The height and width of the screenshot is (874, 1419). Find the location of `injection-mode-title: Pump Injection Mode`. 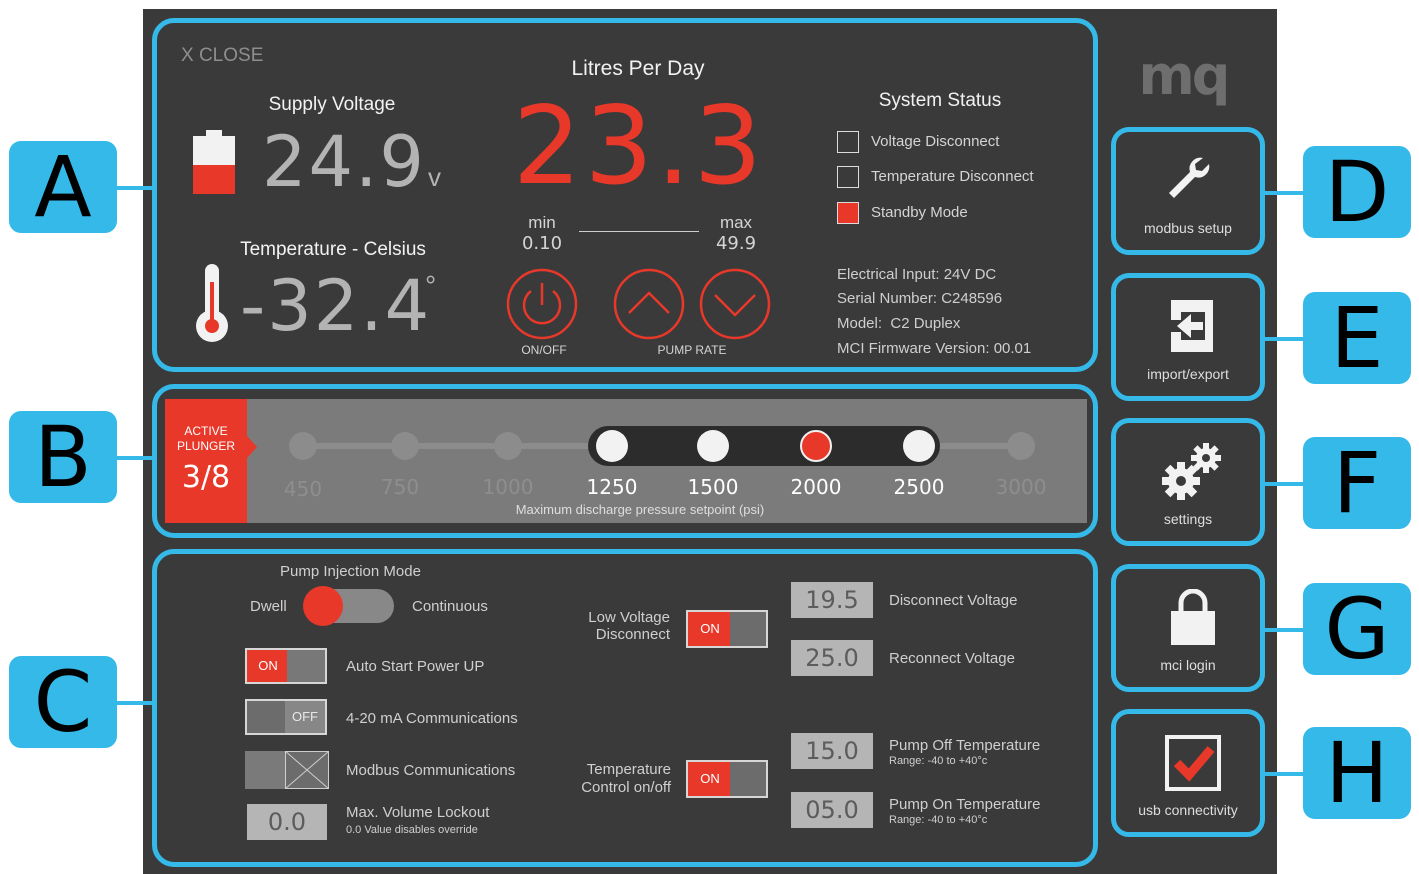

injection-mode-title: Pump Injection Mode is located at coordinates (350, 571).